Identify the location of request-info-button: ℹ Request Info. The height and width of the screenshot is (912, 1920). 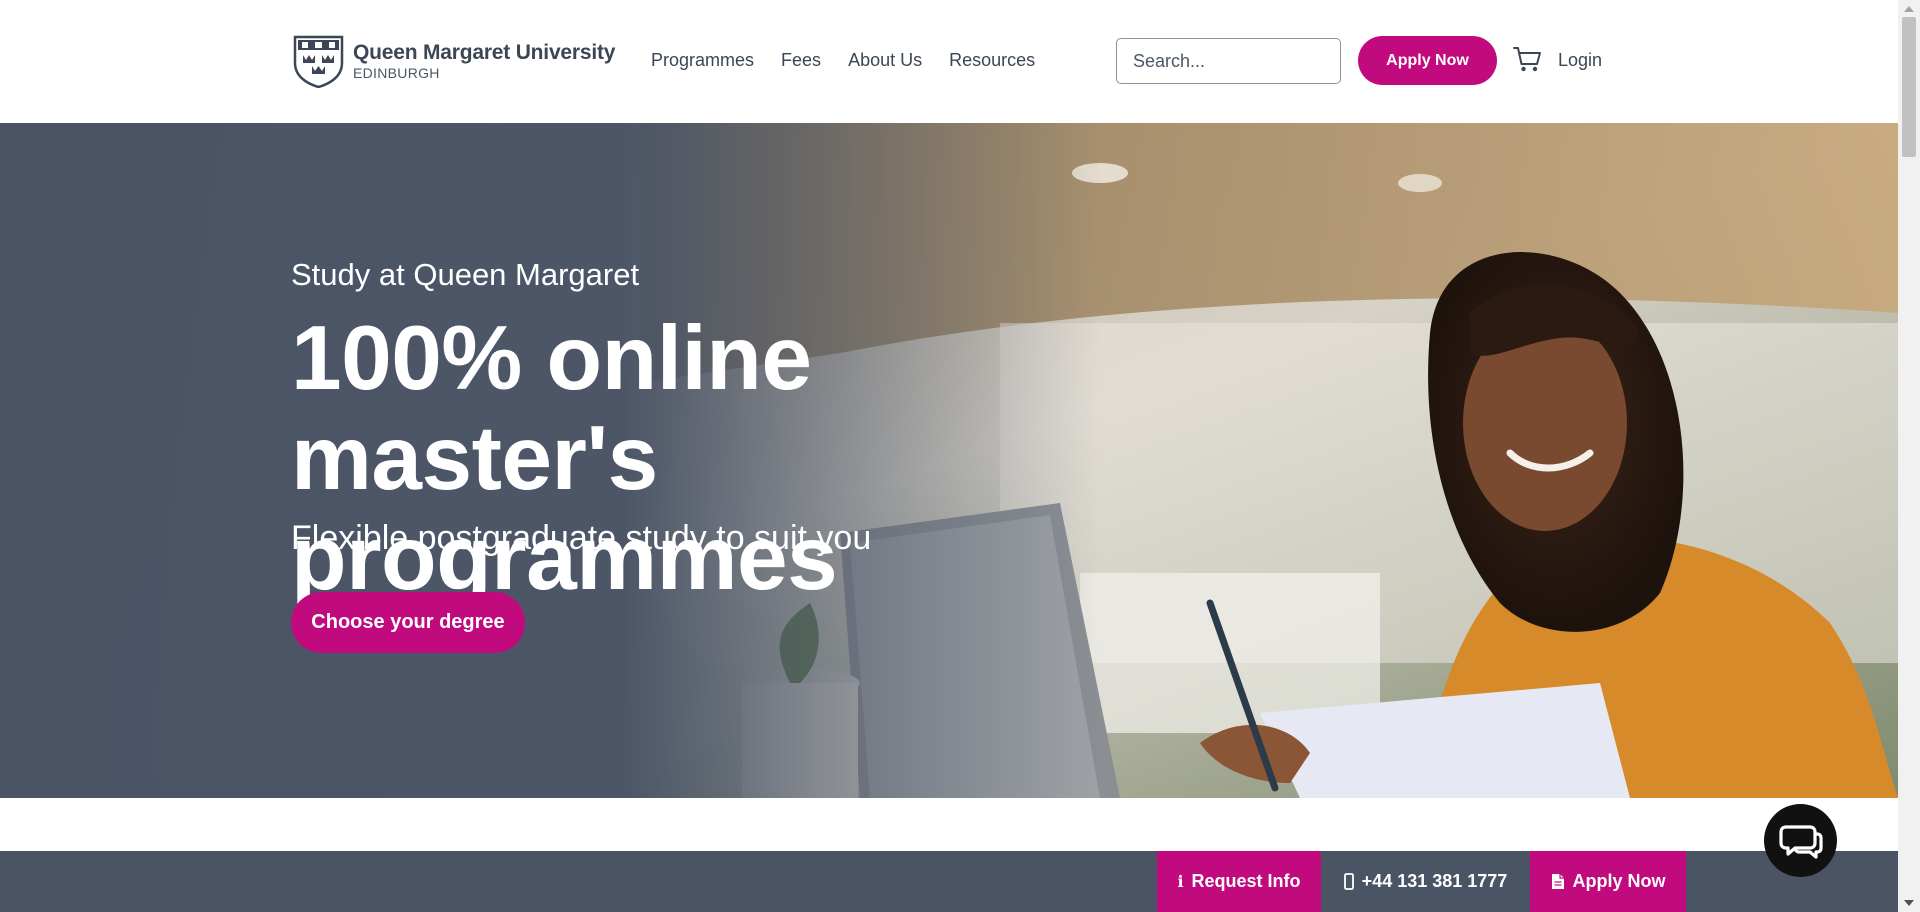
(1239, 881).